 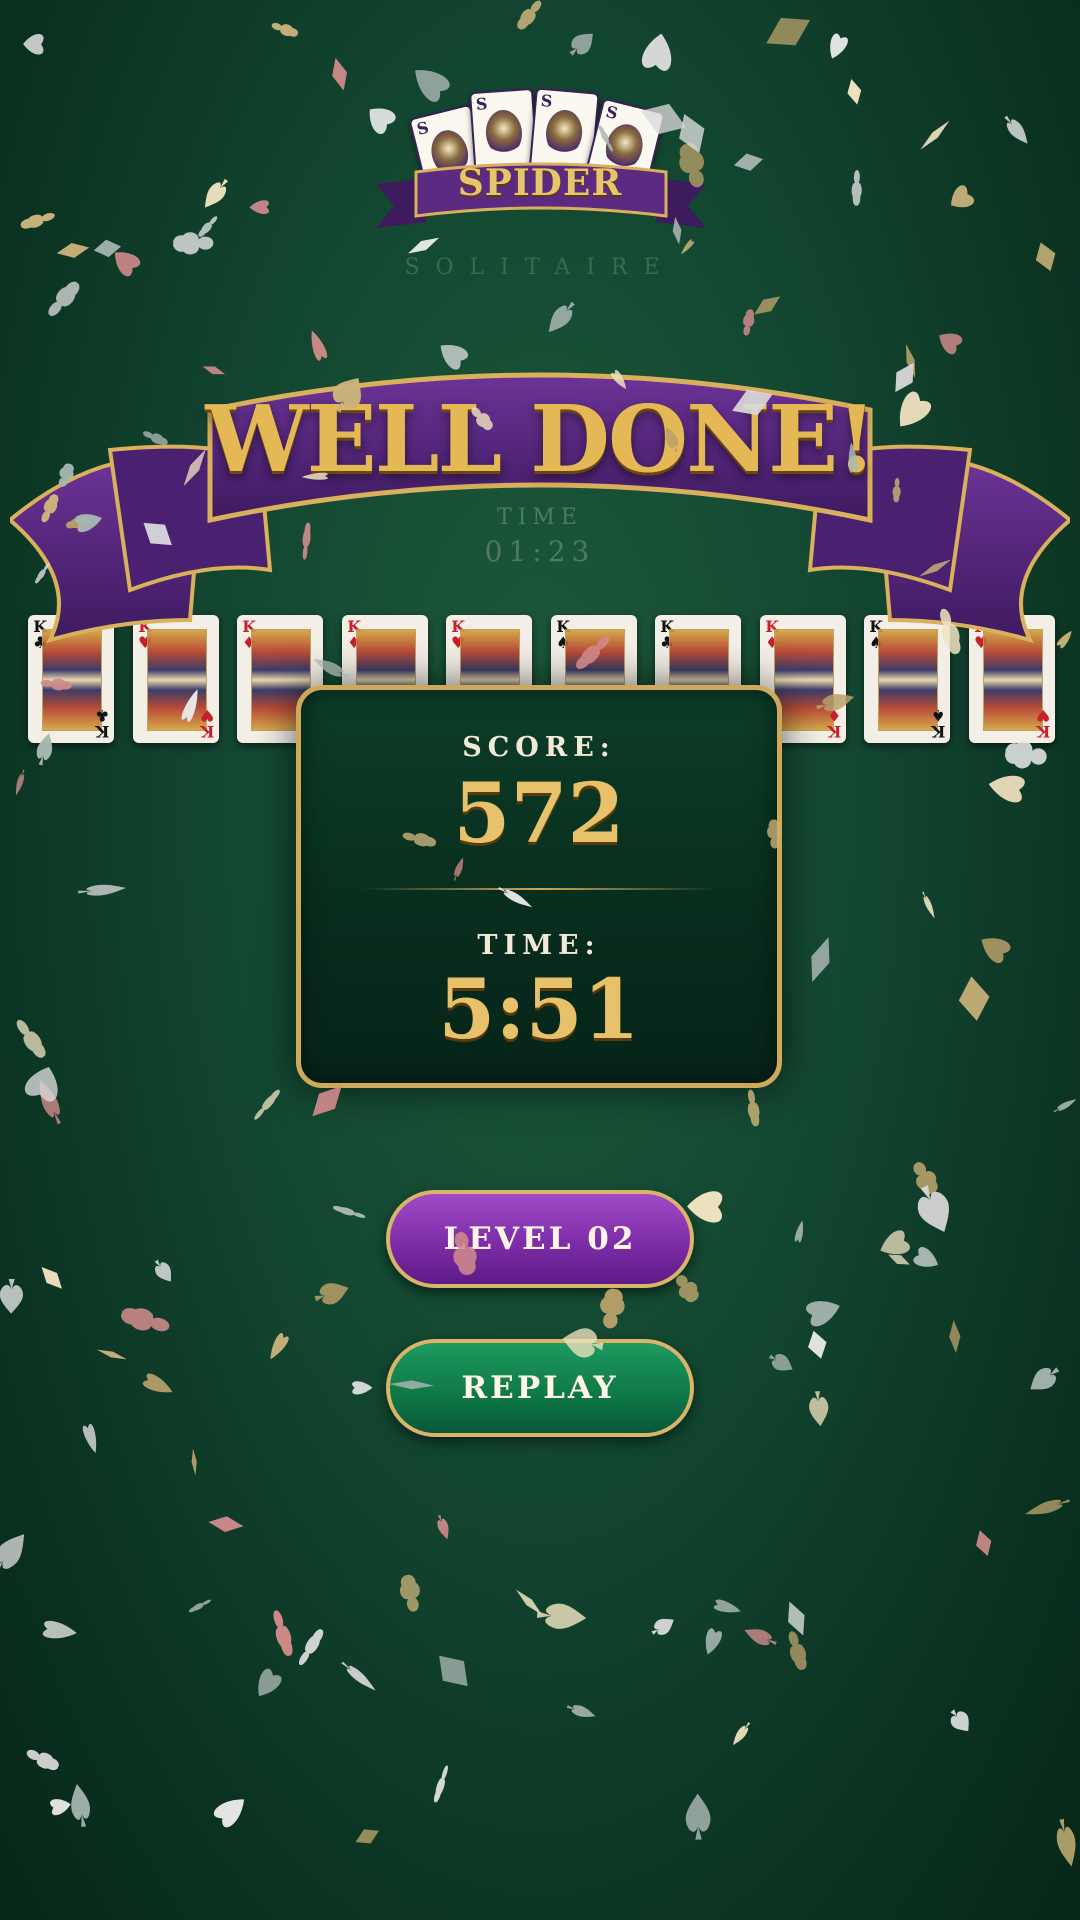 I want to click on spider-solitaire-logo: S S S S SPIDER SOLITAIRE, so click(x=540, y=185).